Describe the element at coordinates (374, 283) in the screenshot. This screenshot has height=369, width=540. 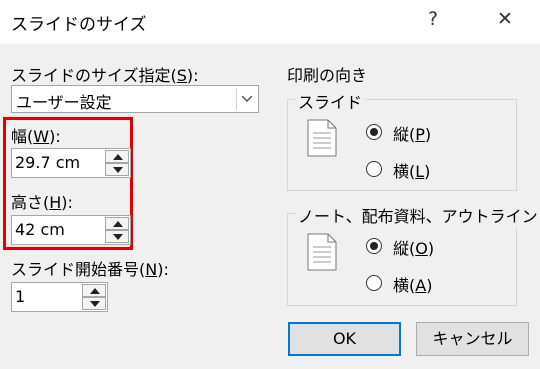
I see `notes-landscape-radio` at that location.